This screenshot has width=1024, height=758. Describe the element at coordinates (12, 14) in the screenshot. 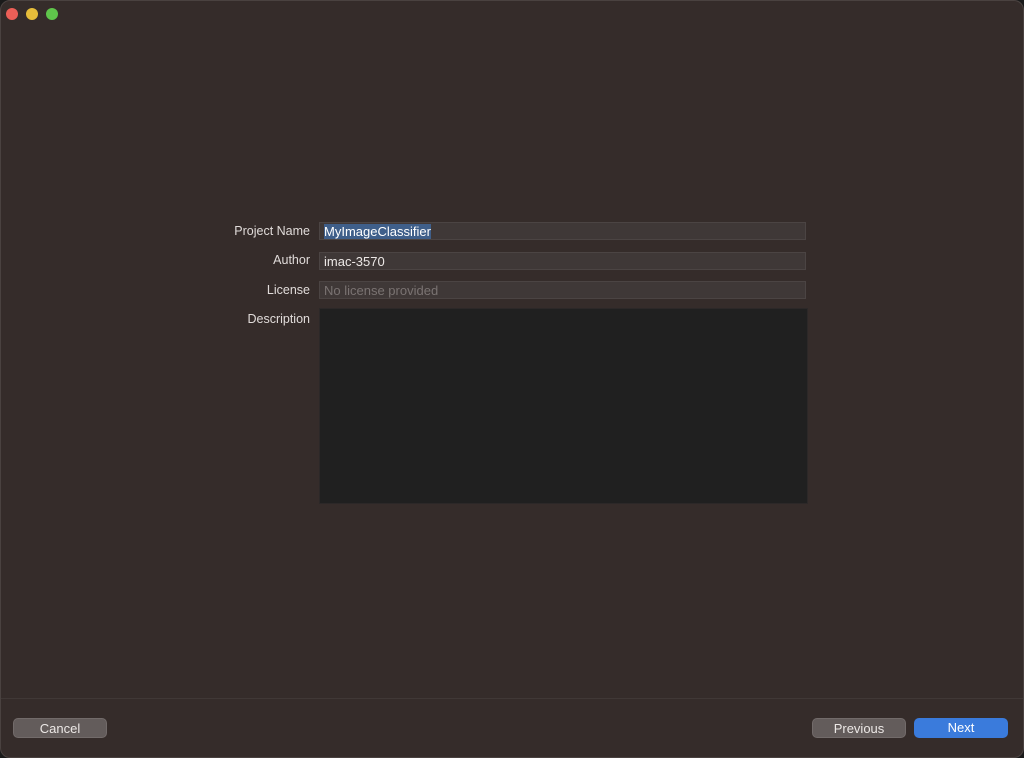

I see `close-window-button` at that location.